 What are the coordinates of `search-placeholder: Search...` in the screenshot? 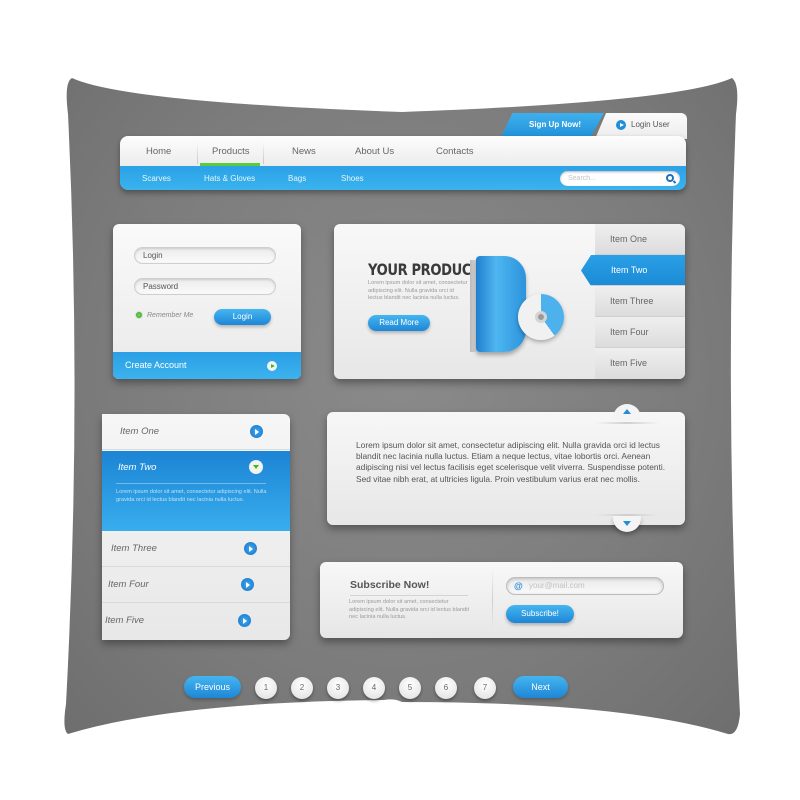 It's located at (582, 178).